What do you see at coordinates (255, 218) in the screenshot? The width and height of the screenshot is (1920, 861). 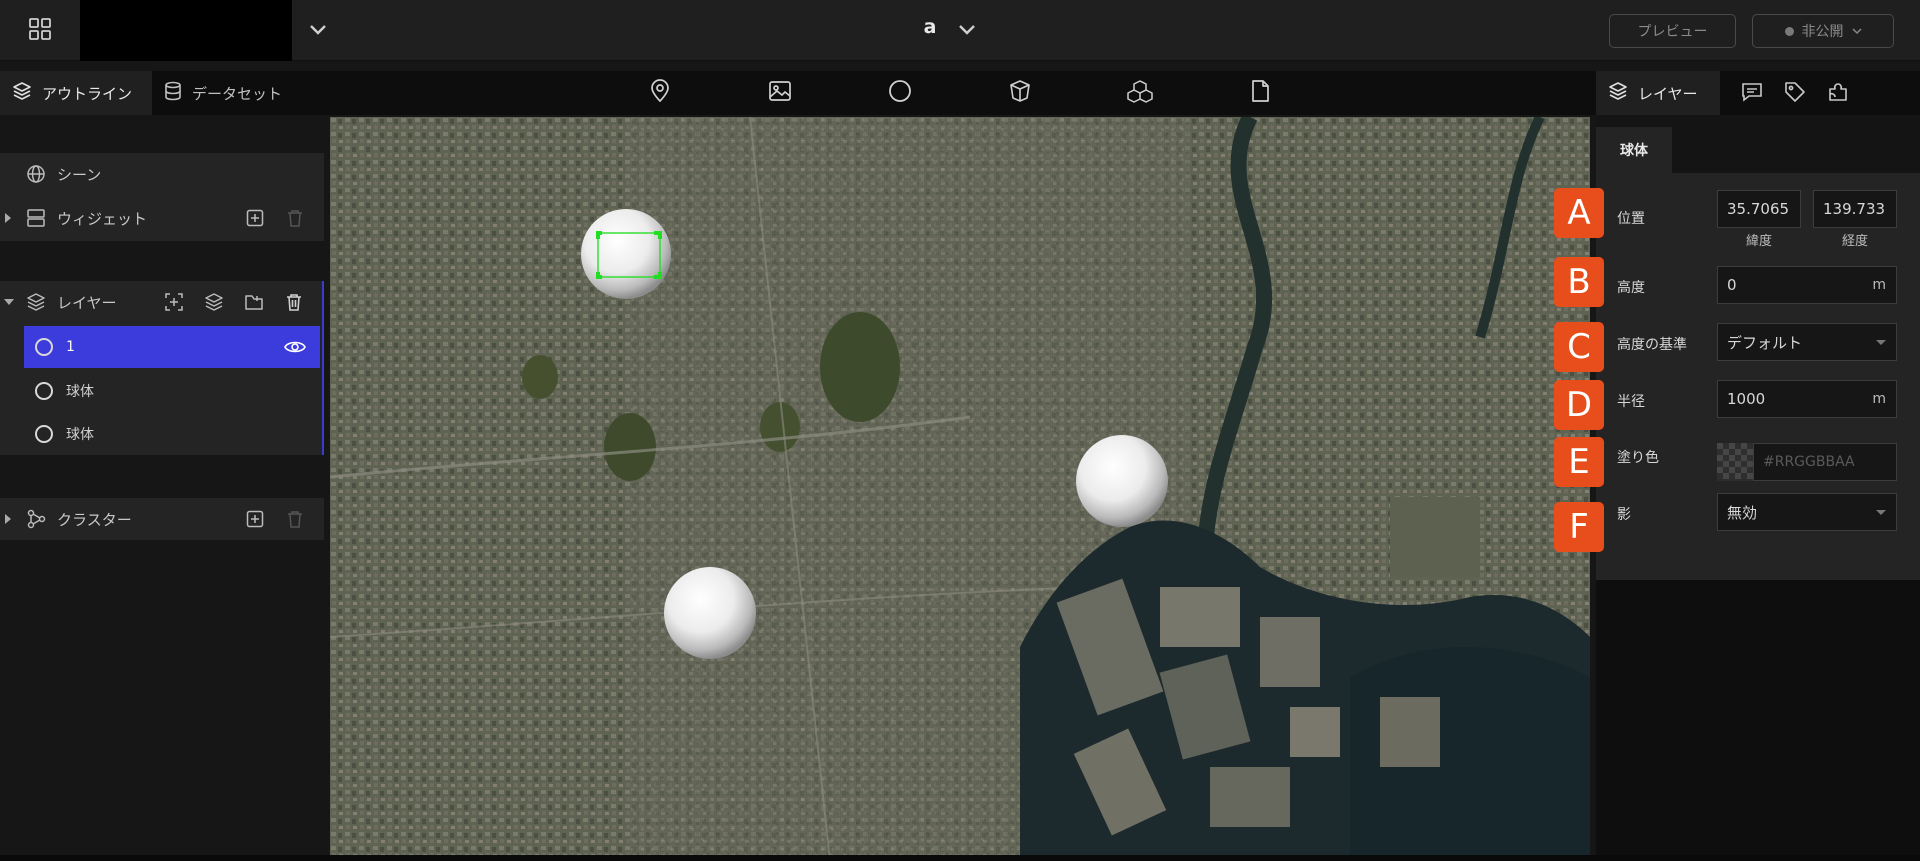 I see `add-widget-button` at bounding box center [255, 218].